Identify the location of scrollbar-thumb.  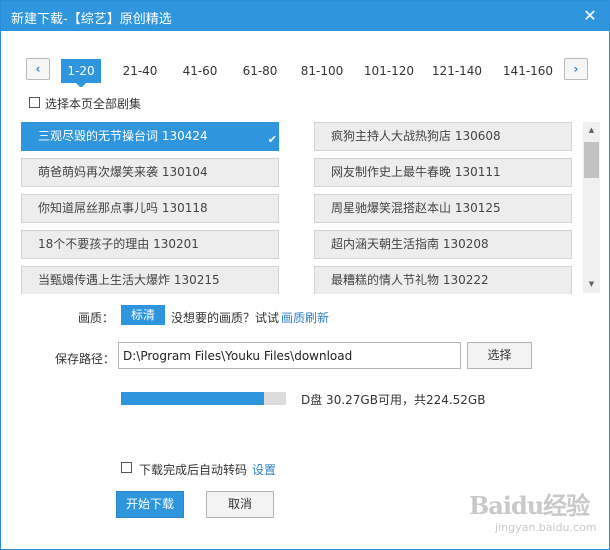
(591, 160).